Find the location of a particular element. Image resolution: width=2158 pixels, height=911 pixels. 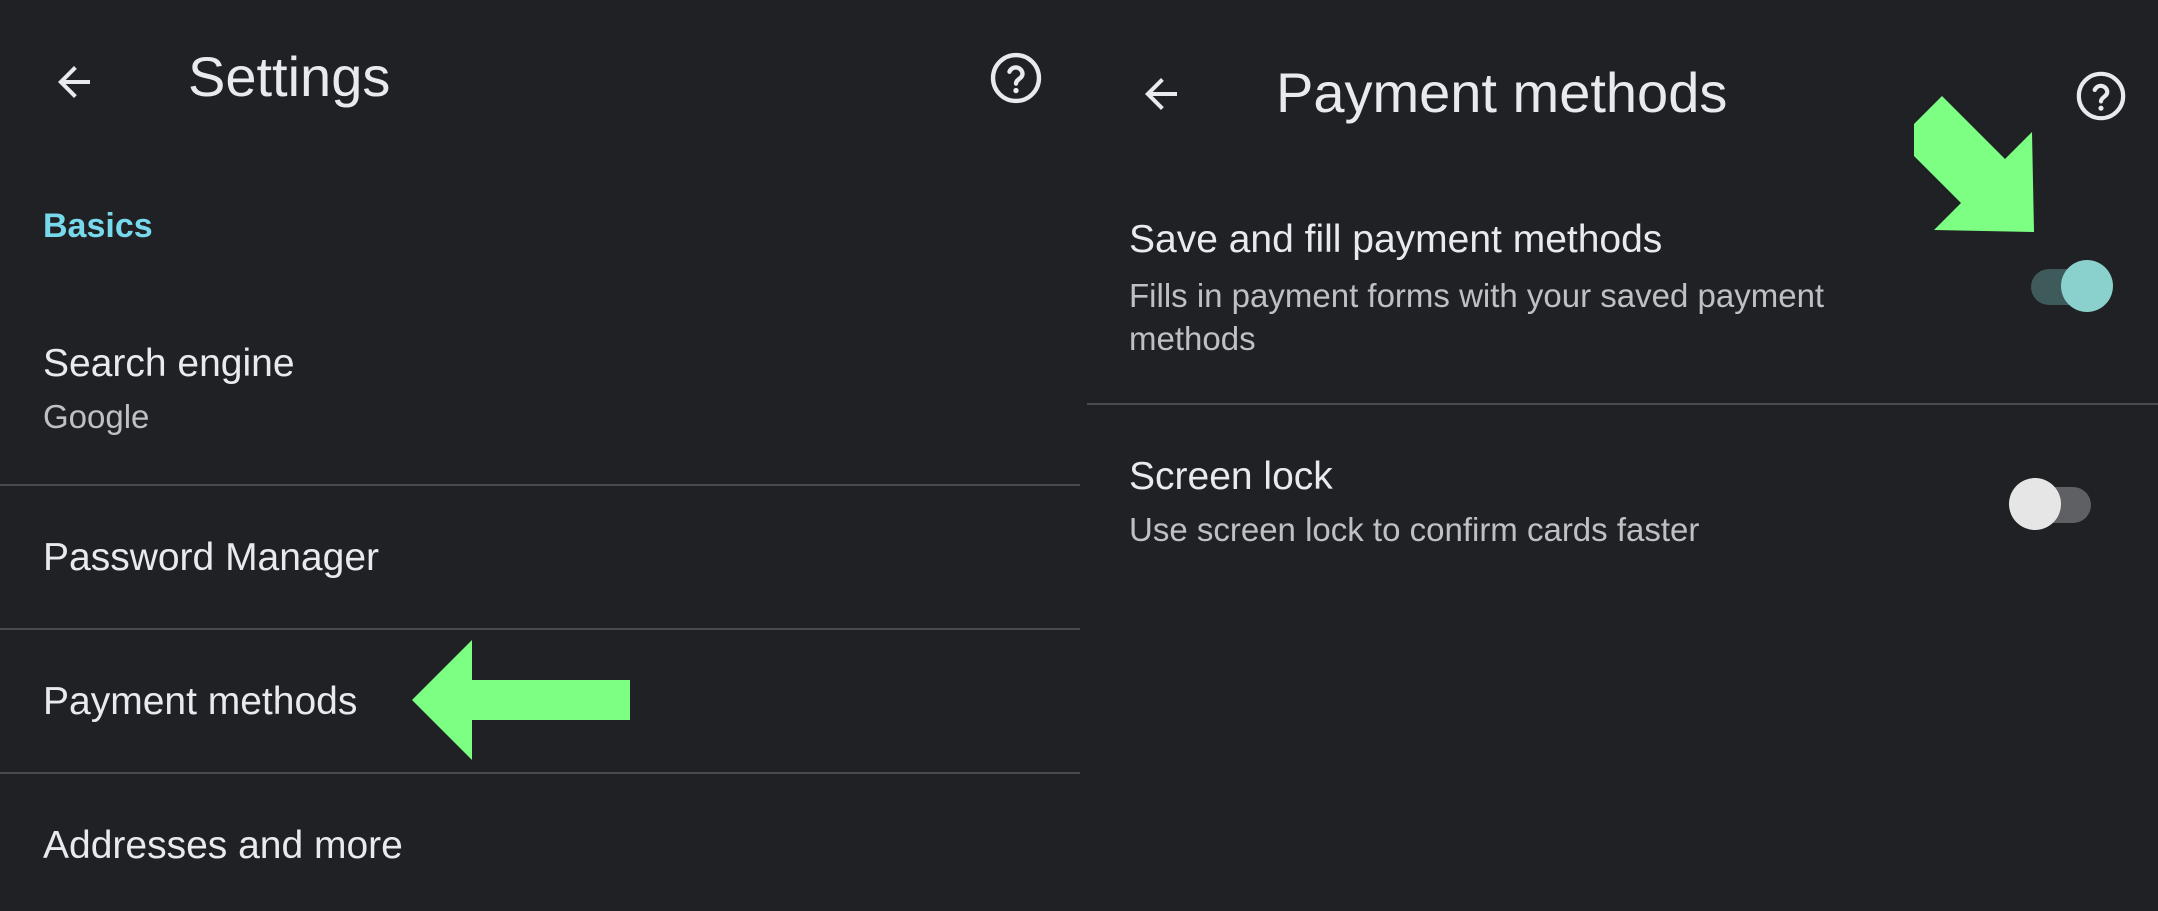

section-header-basics: Basics is located at coordinates (98, 226).